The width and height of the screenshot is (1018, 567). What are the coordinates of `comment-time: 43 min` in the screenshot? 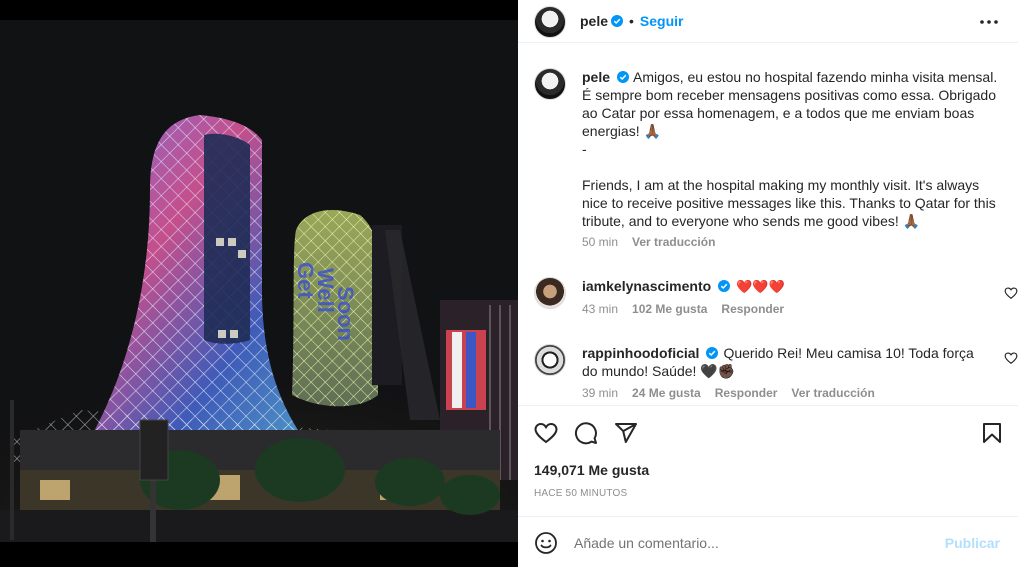 It's located at (600, 309).